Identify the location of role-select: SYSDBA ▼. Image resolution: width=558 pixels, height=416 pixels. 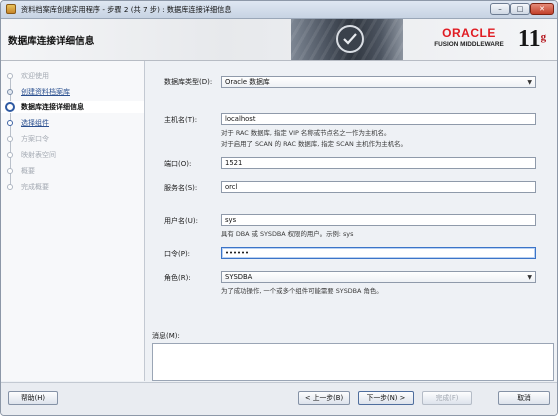
(378, 277).